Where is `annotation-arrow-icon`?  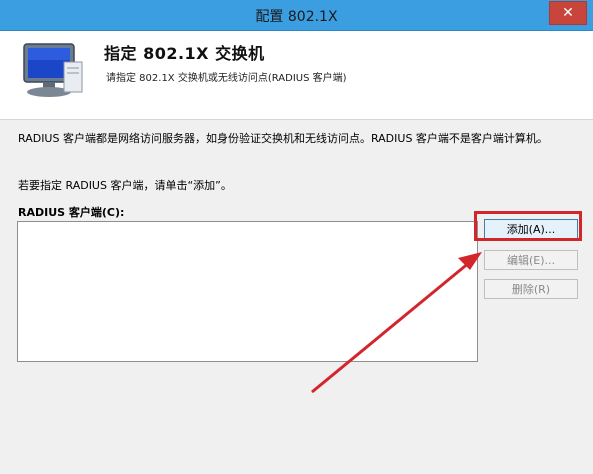 annotation-arrow-icon is located at coordinates (396, 323).